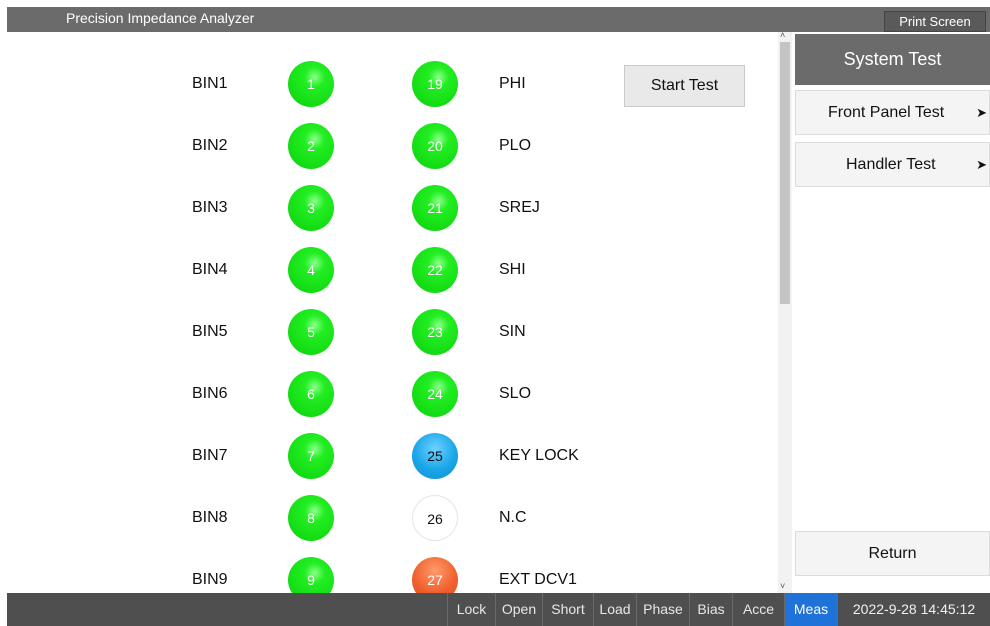 The height and width of the screenshot is (626, 990). Describe the element at coordinates (392, 270) in the screenshot. I see `io-row: BIN4 4 22 SHI` at that location.